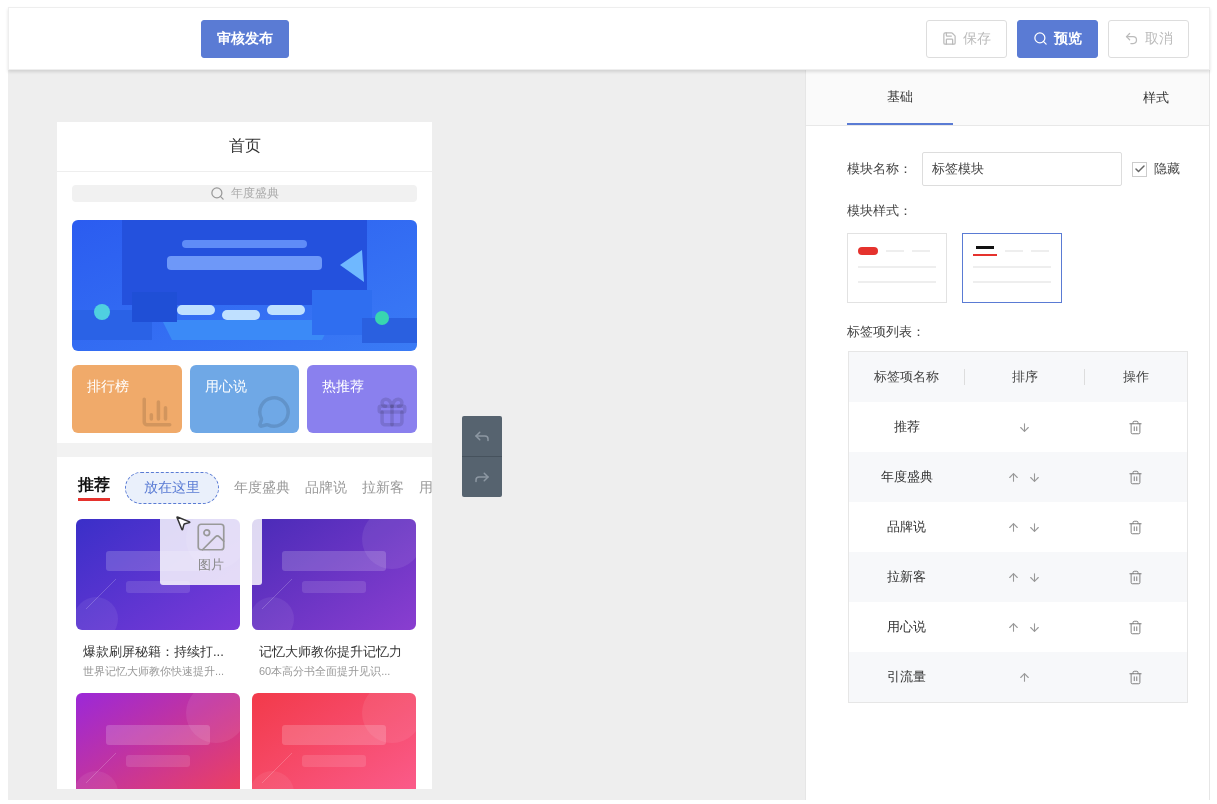 The image size is (1217, 804). Describe the element at coordinates (326, 488) in the screenshot. I see `tab: 品牌说` at that location.